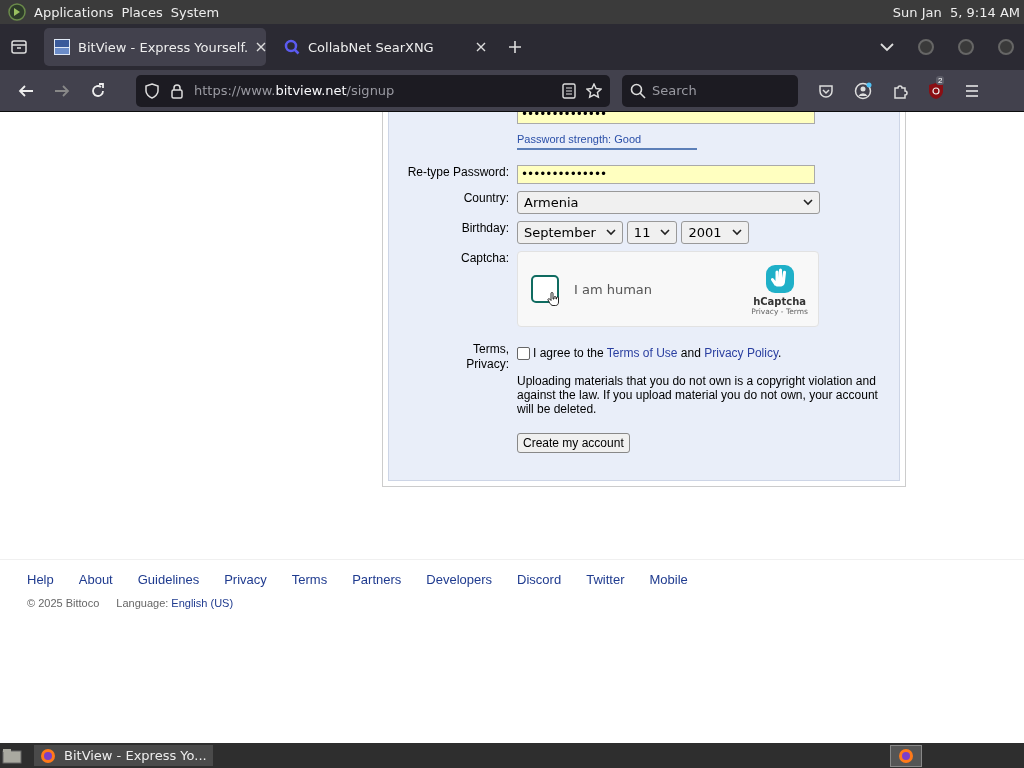  Describe the element at coordinates (62, 47) in the screenshot. I see `site-favicon-icon` at that location.